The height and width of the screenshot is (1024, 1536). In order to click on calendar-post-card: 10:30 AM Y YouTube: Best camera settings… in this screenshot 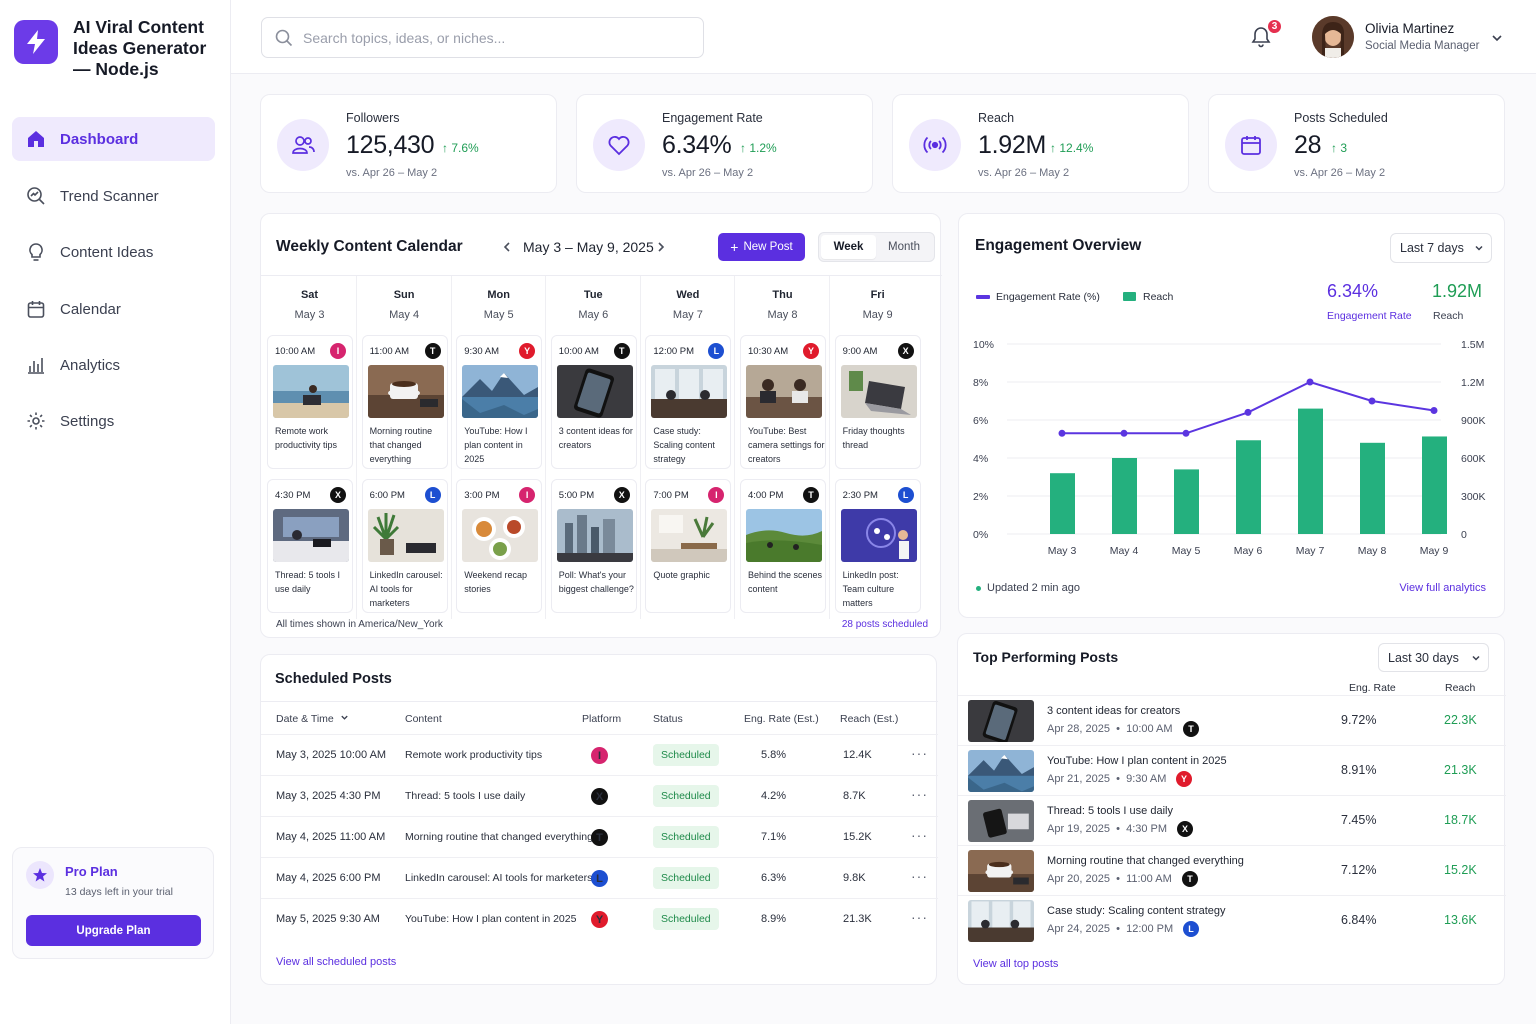, I will do `click(783, 402)`.